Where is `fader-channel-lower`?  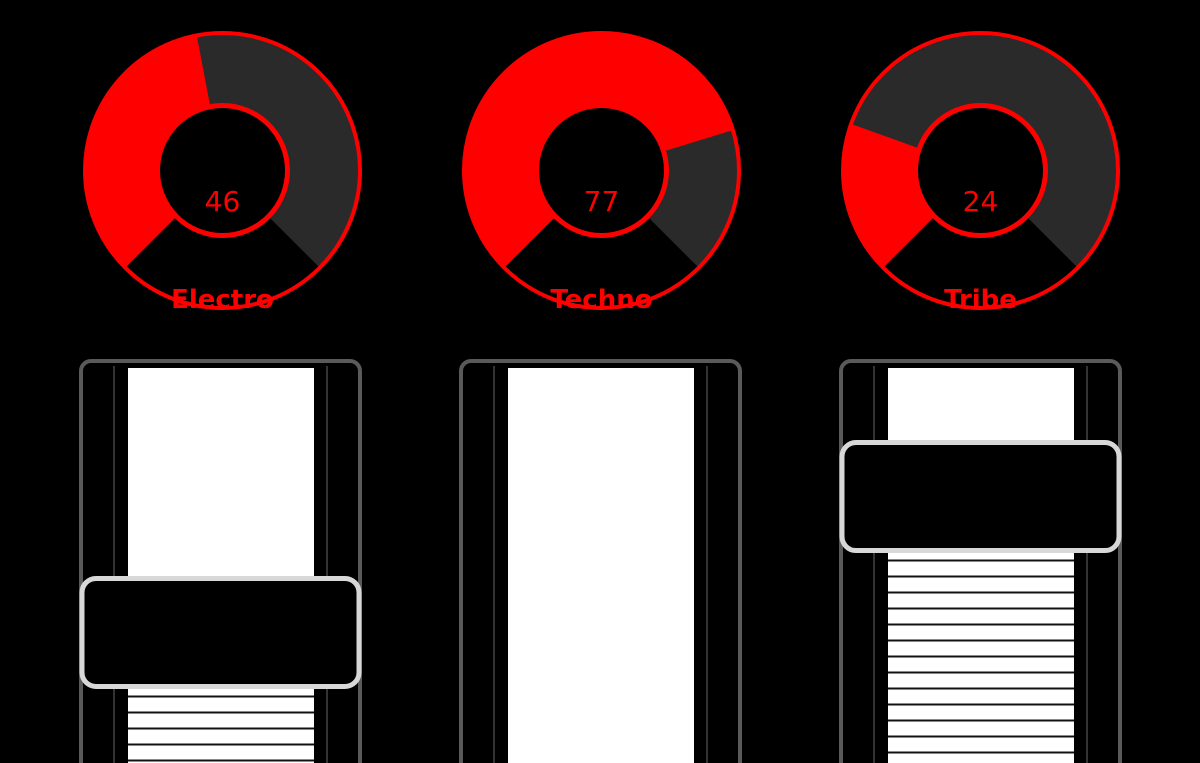
fader-channel-lower is located at coordinates (221, 724).